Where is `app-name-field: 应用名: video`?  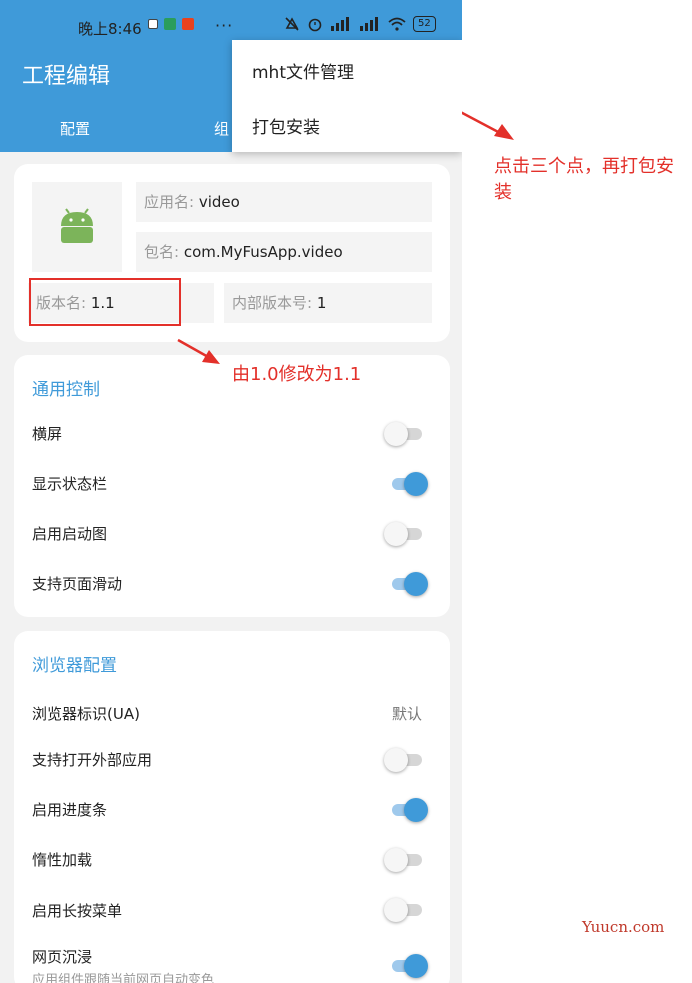 app-name-field: 应用名: video is located at coordinates (284, 202).